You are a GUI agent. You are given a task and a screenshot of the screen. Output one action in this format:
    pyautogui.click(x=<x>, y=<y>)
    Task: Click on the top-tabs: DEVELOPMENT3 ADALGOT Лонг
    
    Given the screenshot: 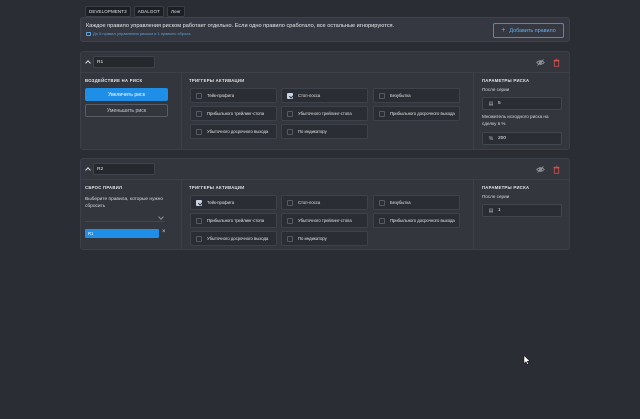 What is the action you would take?
    pyautogui.click(x=135, y=11)
    